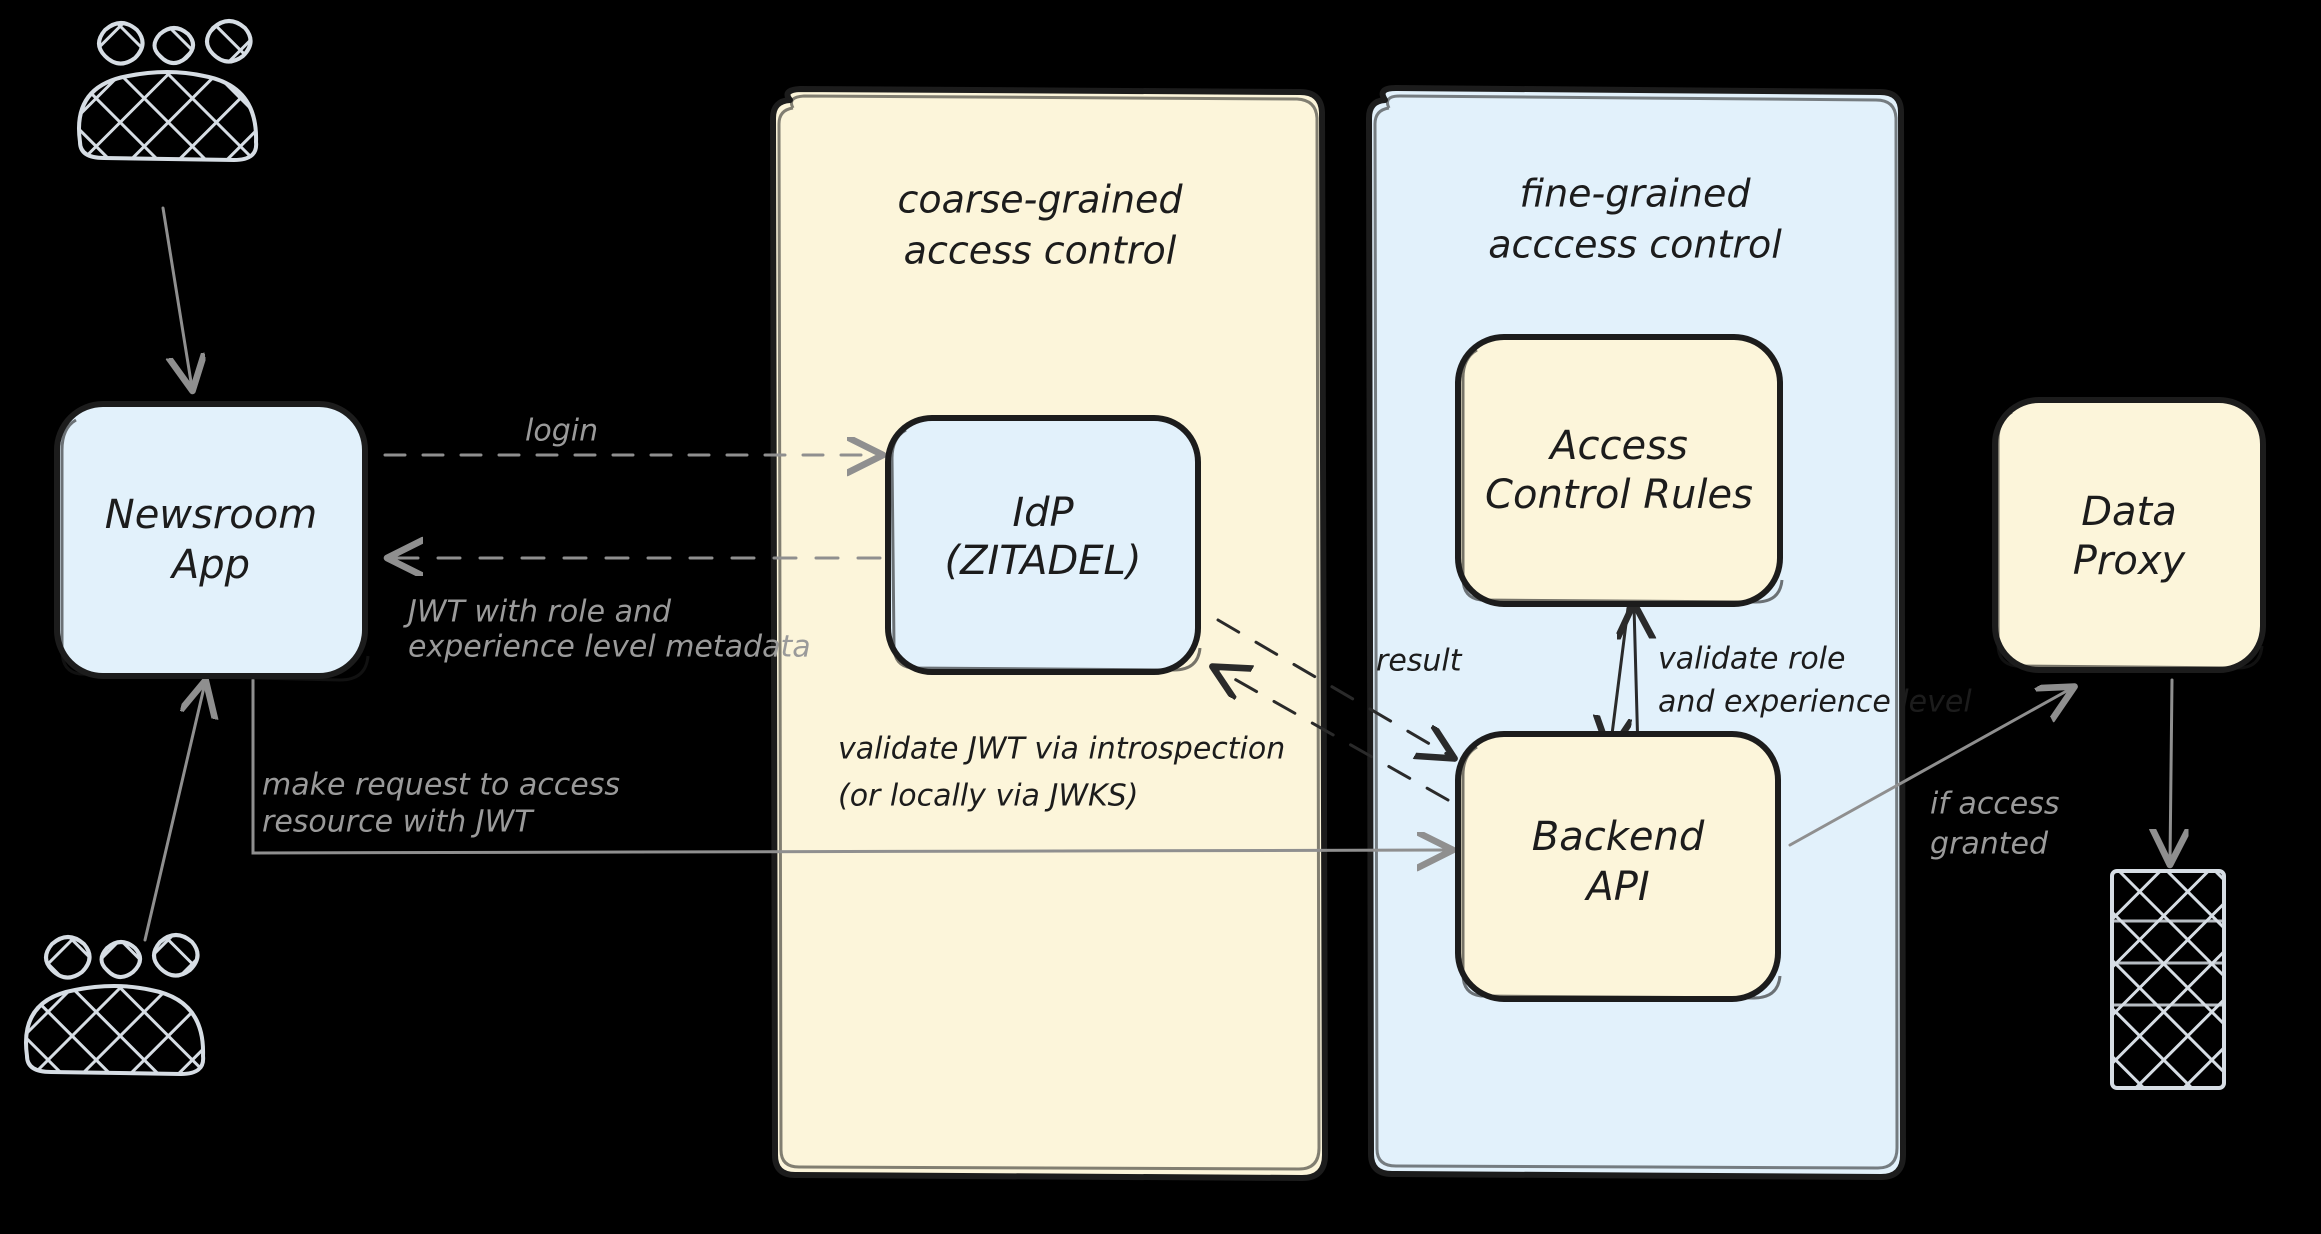  I want to click on edge-make-request-label-line1: make request to access, so click(441, 785).